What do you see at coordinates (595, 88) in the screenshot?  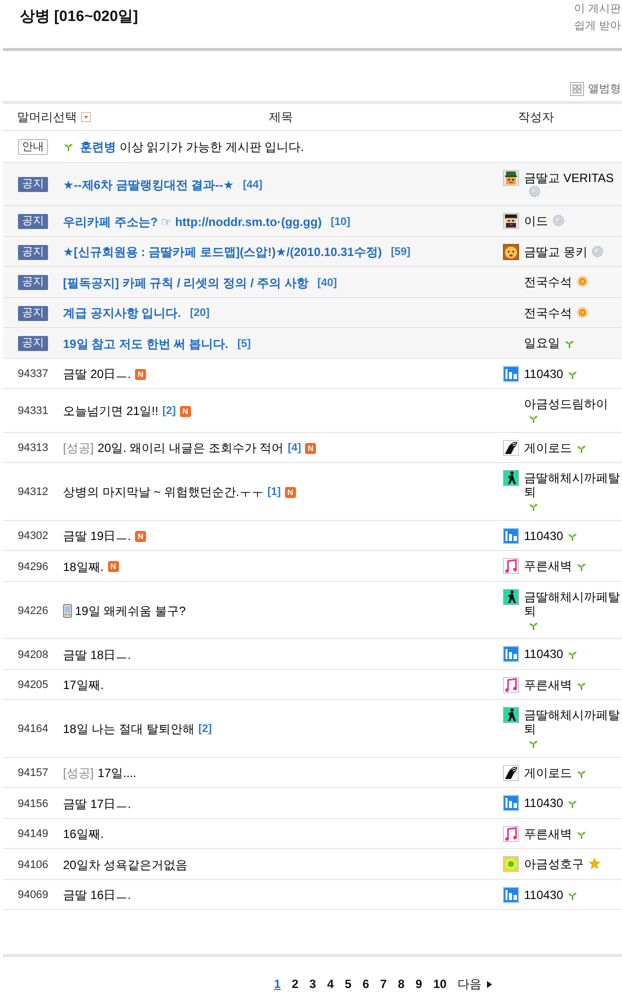 I see `album-view-link: 앨범형` at bounding box center [595, 88].